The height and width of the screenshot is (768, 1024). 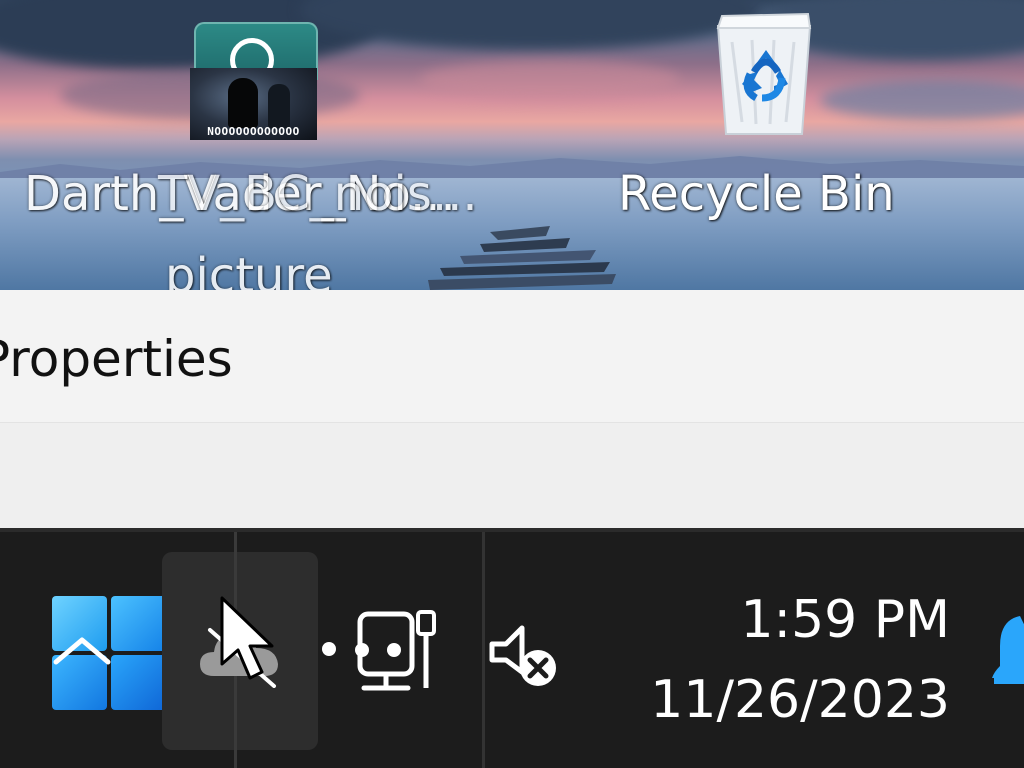 What do you see at coordinates (800, 660) in the screenshot?
I see `system-clock: 1:59 PM 11/26/2023` at bounding box center [800, 660].